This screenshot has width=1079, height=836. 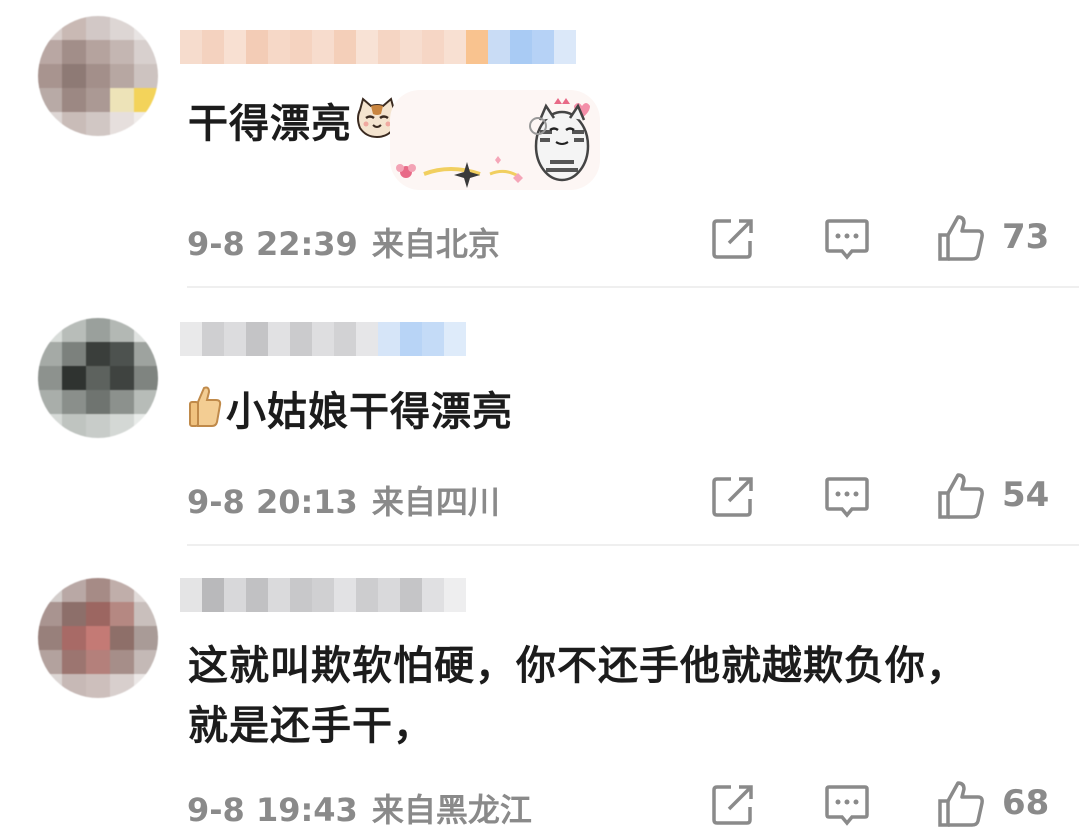 What do you see at coordinates (435, 244) in the screenshot?
I see `comment-location: 来自北京` at bounding box center [435, 244].